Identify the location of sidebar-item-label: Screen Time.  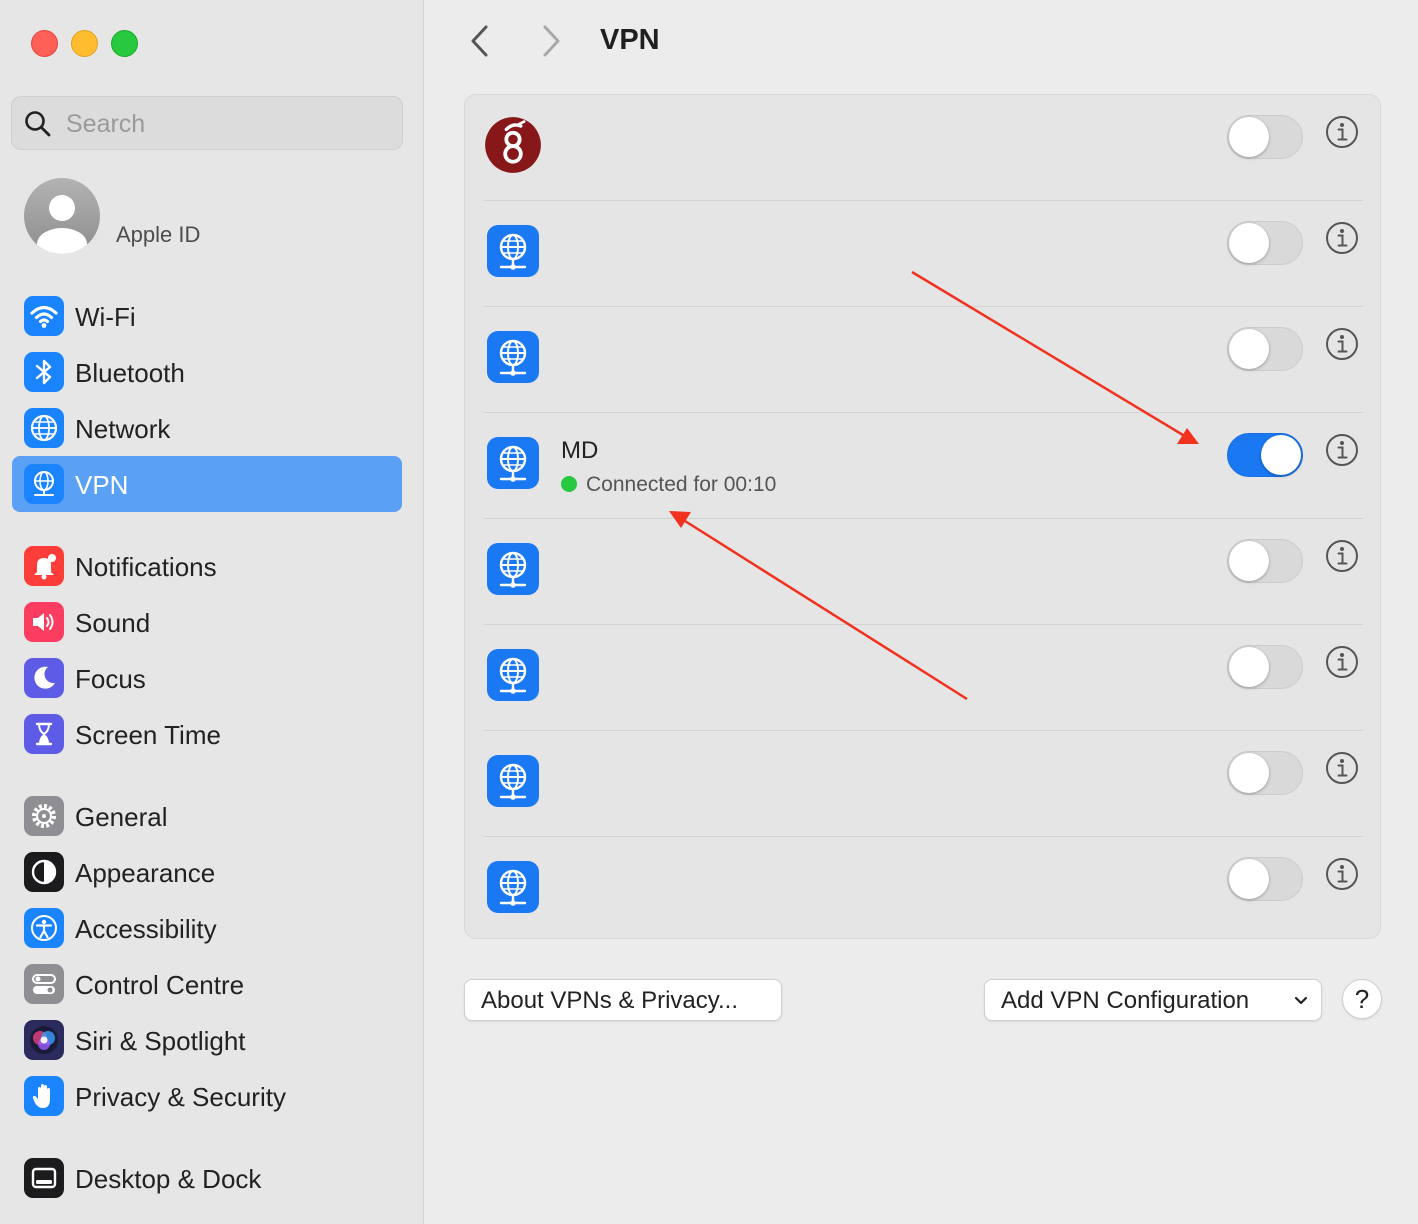
(148, 735).